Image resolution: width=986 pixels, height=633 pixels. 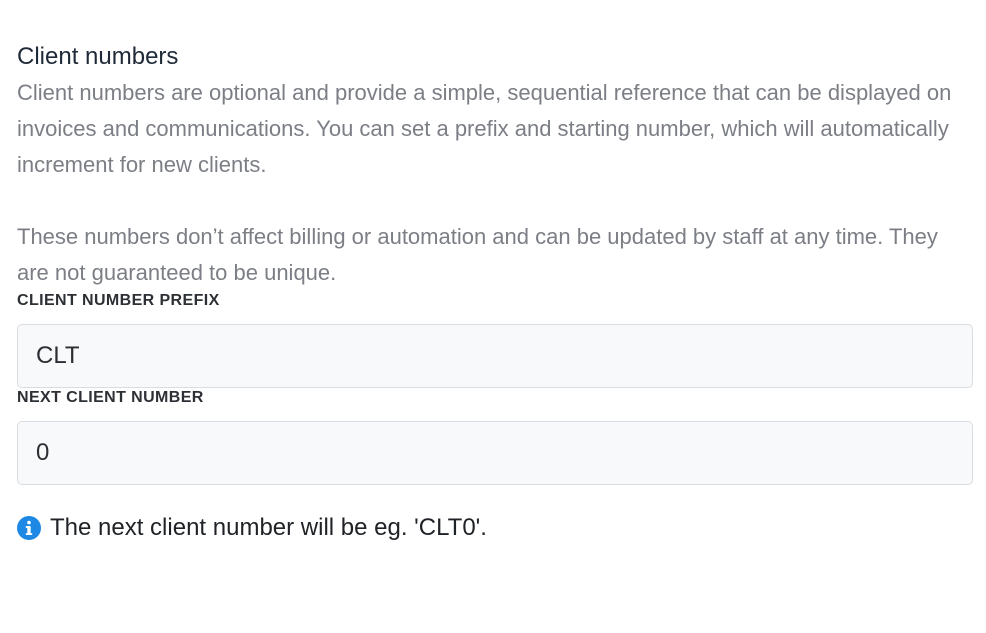 I want to click on next-client-number-label: NEXT CLIENT NUMBER, so click(x=110, y=397).